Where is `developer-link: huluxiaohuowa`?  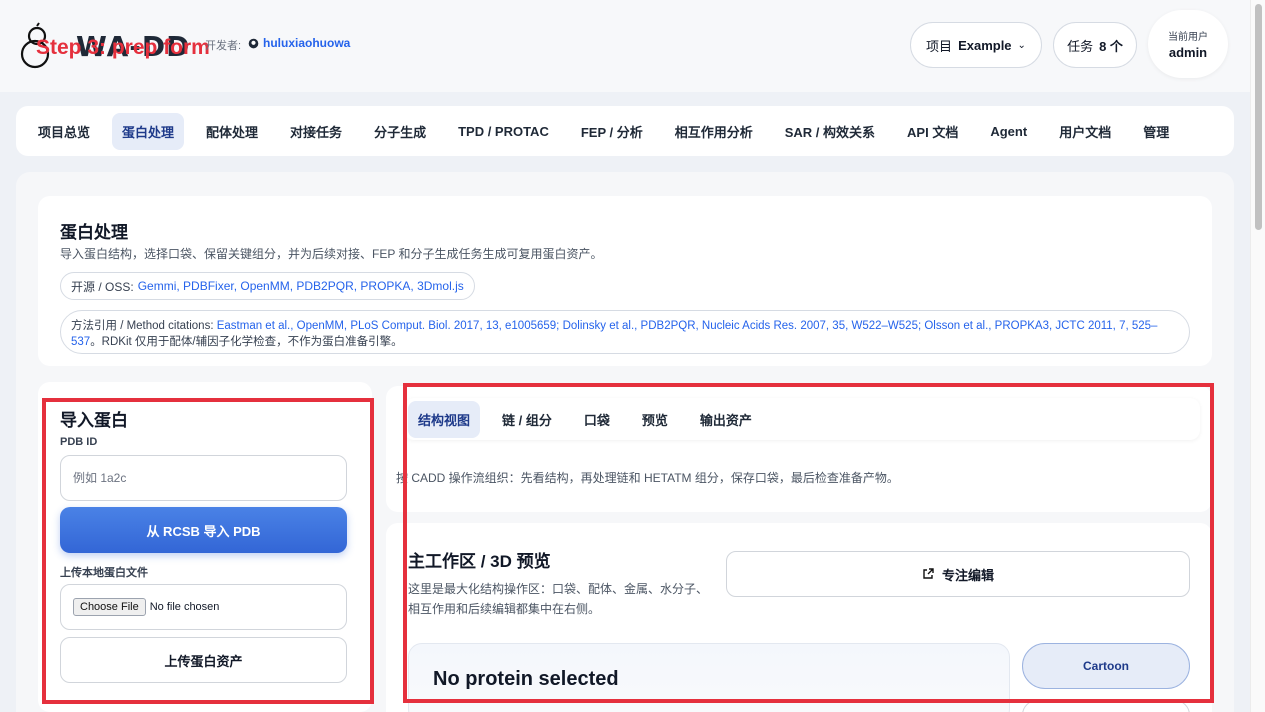 developer-link: huluxiaohuowa is located at coordinates (299, 43).